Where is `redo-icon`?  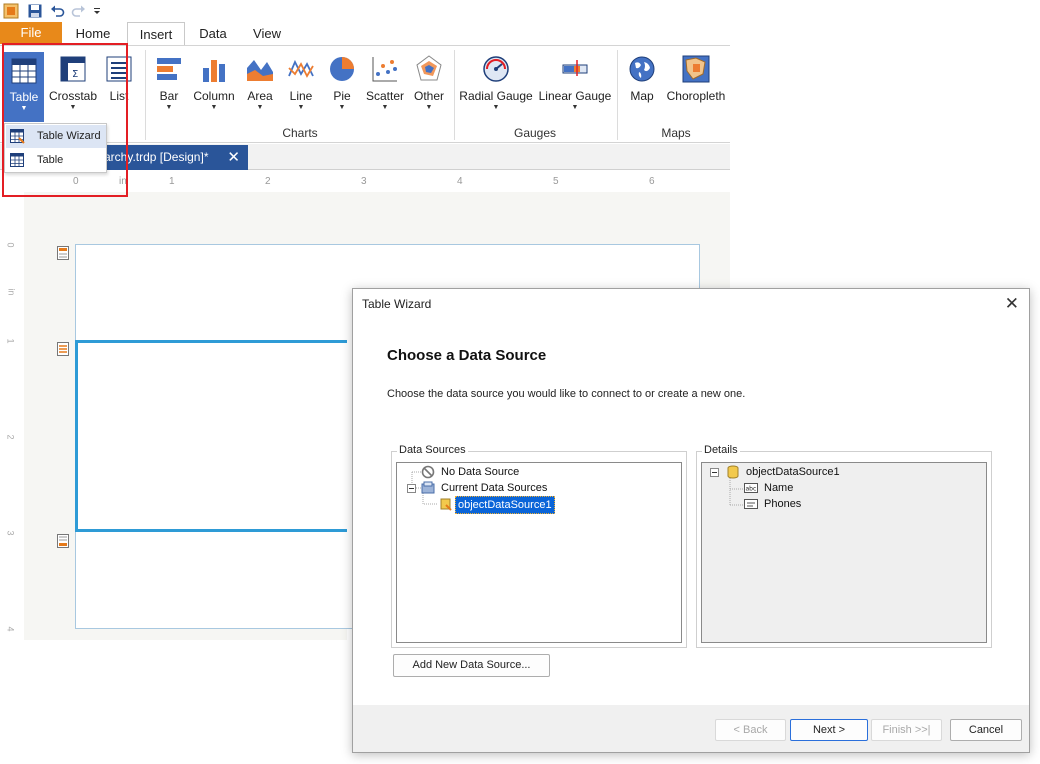
redo-icon is located at coordinates (79, 11).